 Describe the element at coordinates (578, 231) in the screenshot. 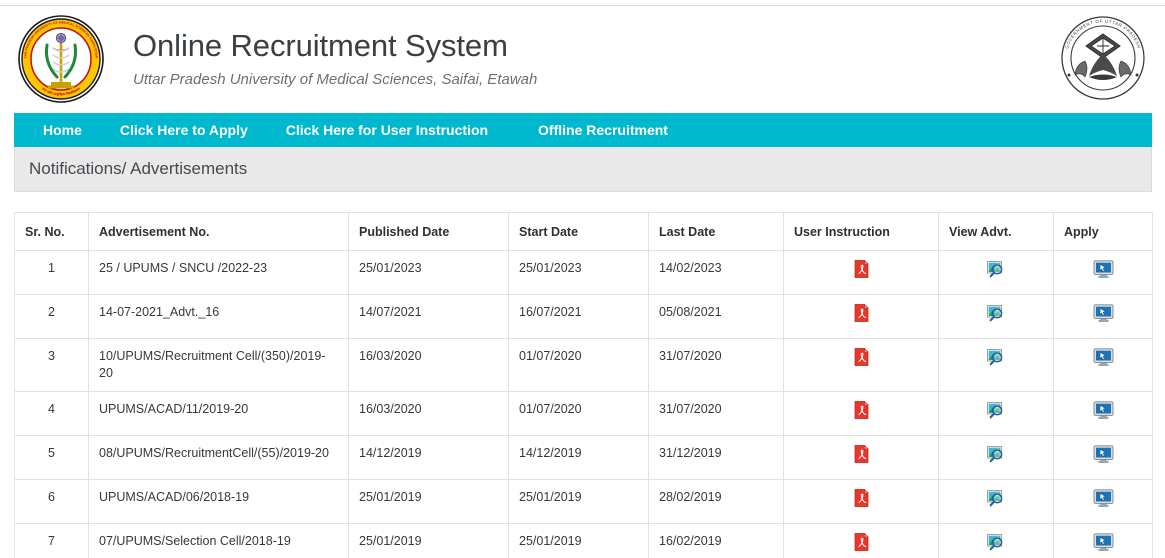

I see `column-header-start-date: Start Date` at that location.